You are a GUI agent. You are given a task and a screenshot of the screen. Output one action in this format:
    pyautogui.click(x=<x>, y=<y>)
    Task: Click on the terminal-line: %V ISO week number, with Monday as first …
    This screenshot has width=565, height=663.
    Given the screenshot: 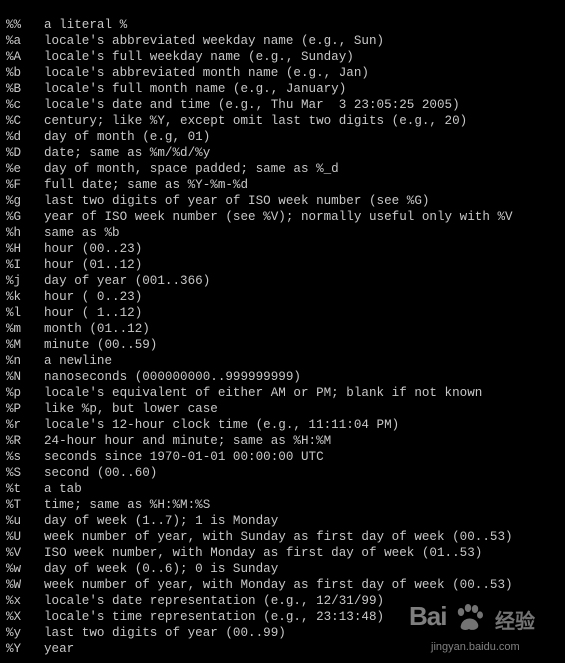 What is the action you would take?
    pyautogui.click(x=285, y=553)
    